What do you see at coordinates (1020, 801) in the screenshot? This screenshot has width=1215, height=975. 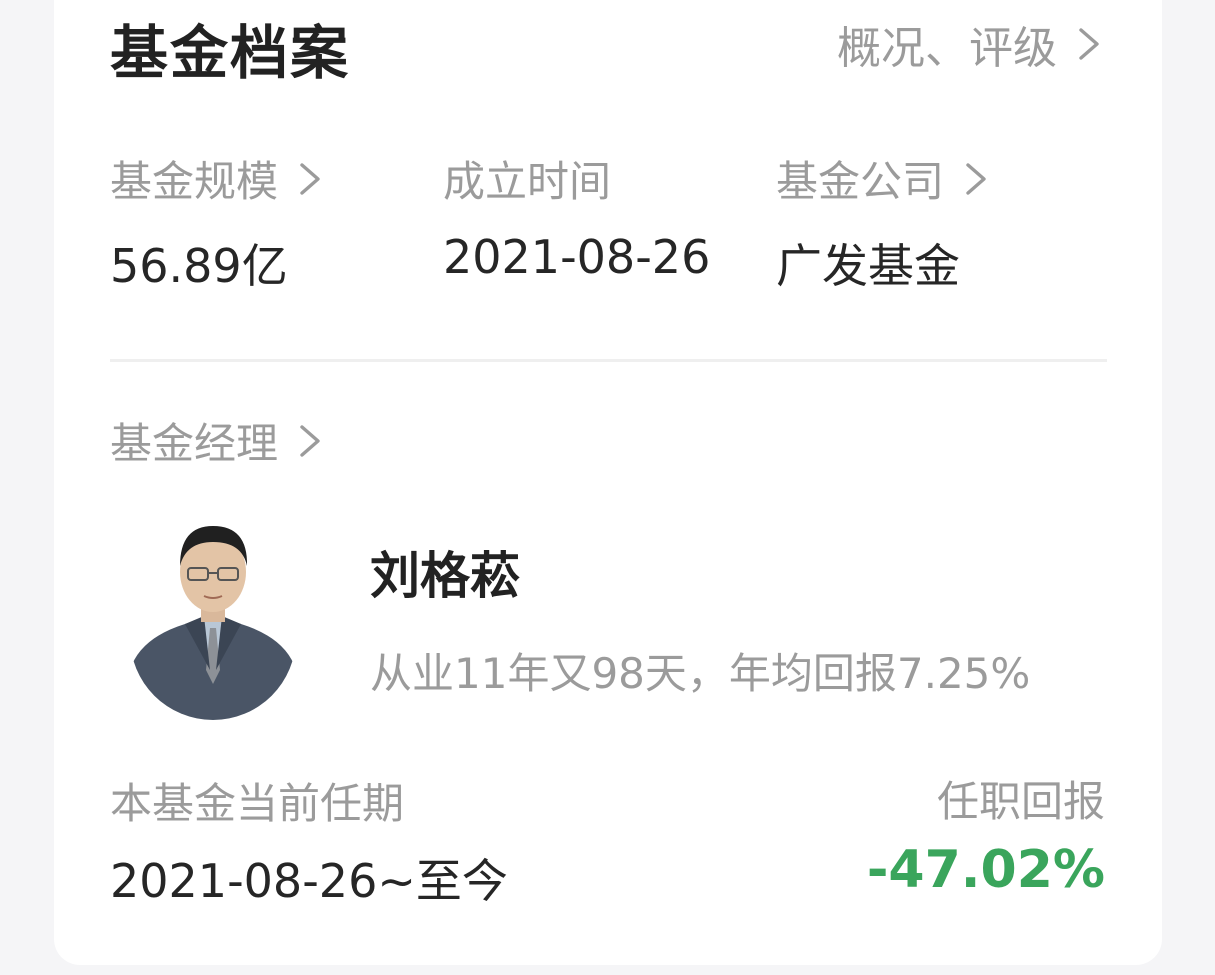 I see `tenure-return-label: 任职回报` at bounding box center [1020, 801].